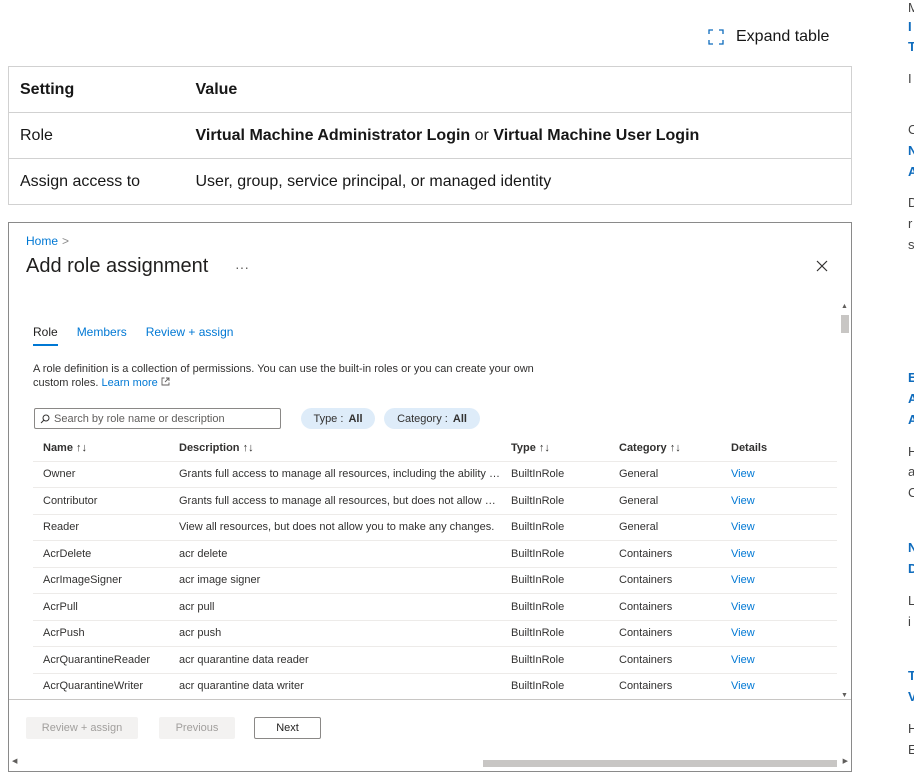 The height and width of the screenshot is (780, 914). Describe the element at coordinates (822, 266) in the screenshot. I see `close-icon` at that location.